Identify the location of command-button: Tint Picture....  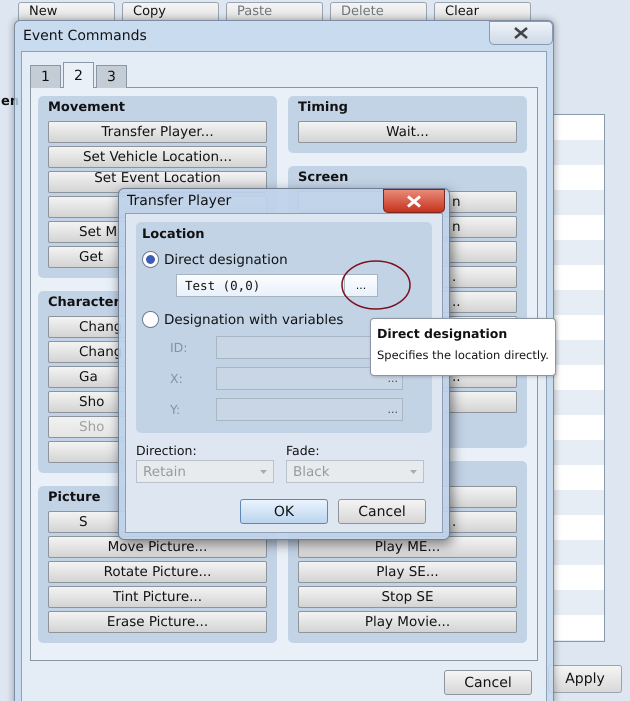
(157, 597).